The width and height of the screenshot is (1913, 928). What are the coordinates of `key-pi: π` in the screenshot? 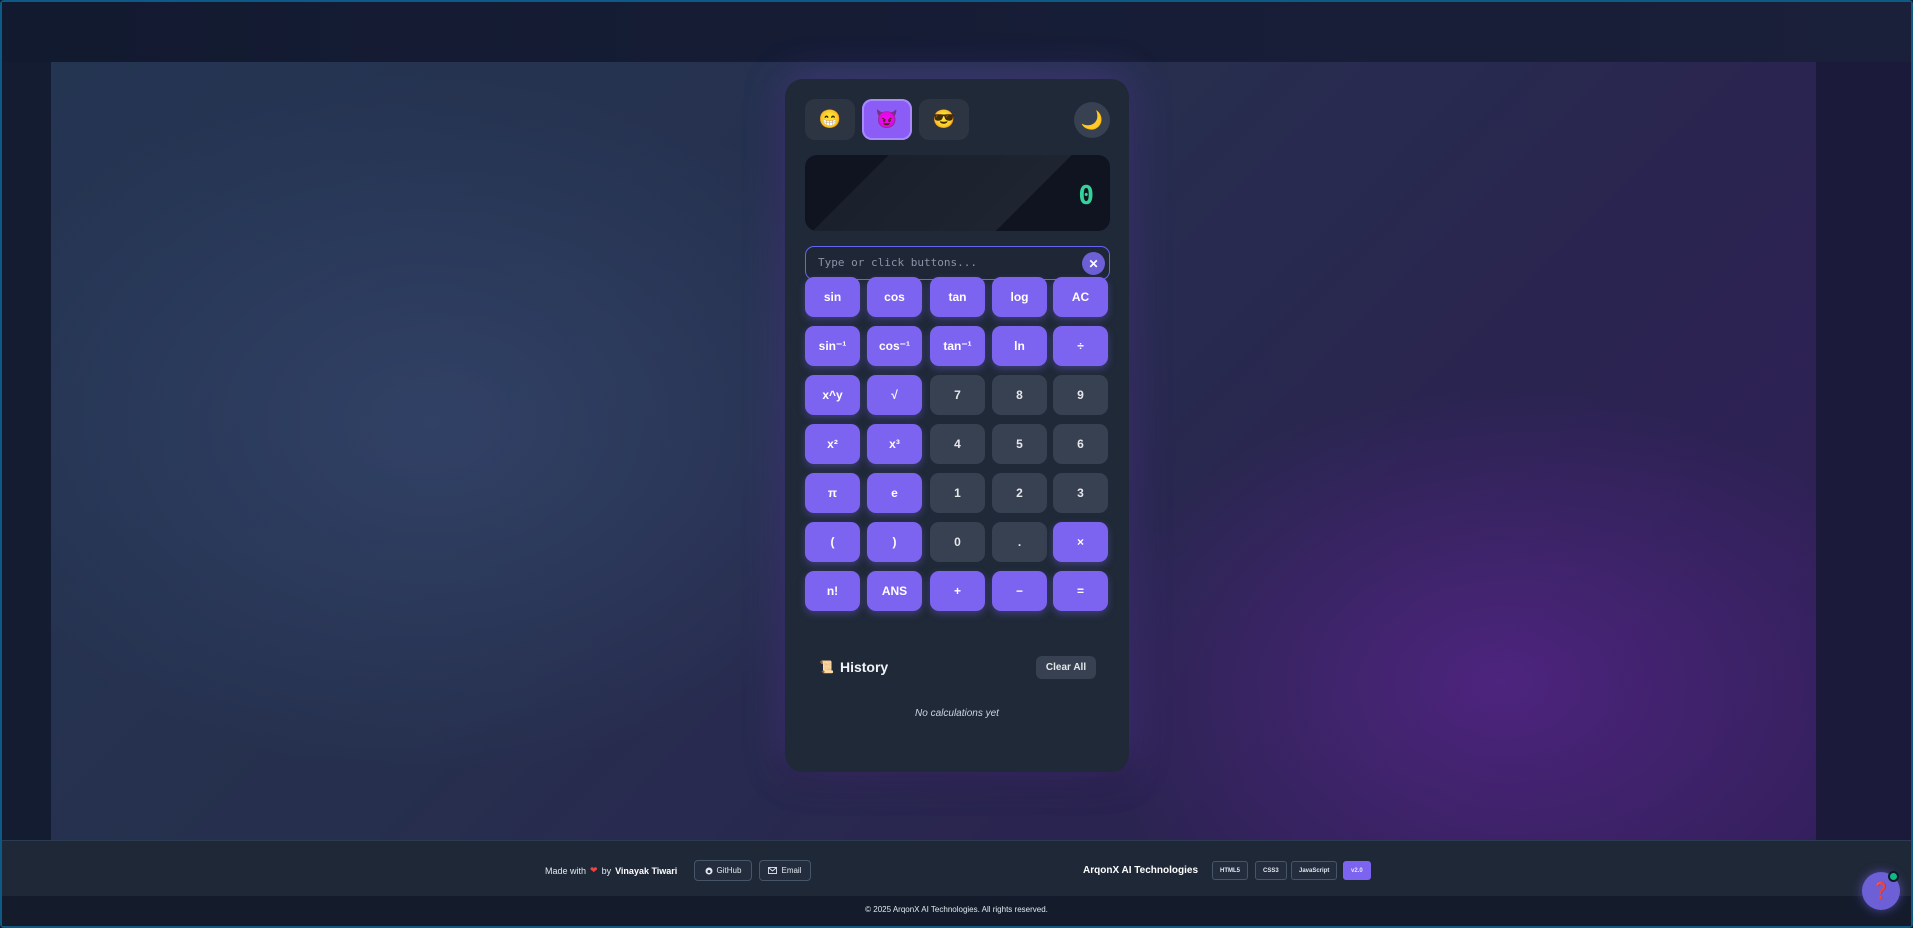 It's located at (832, 493).